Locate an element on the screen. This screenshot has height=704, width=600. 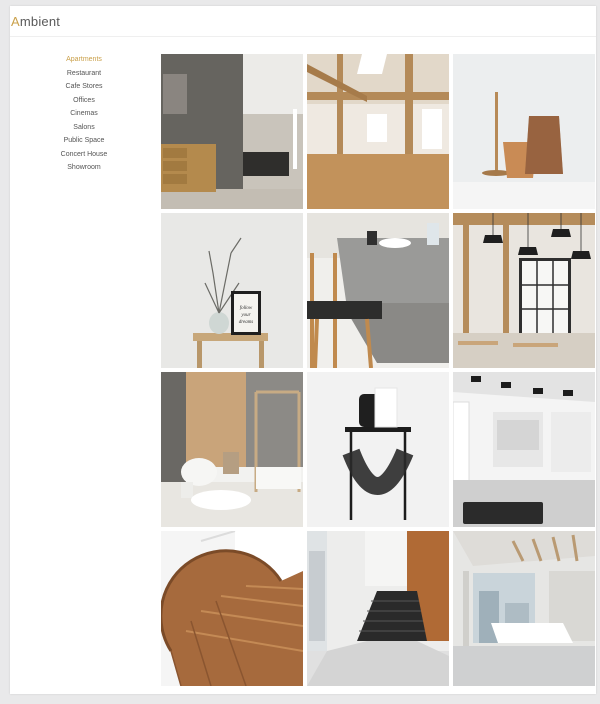
gallery-tile: follow your dreams is located at coordinates (232, 290).